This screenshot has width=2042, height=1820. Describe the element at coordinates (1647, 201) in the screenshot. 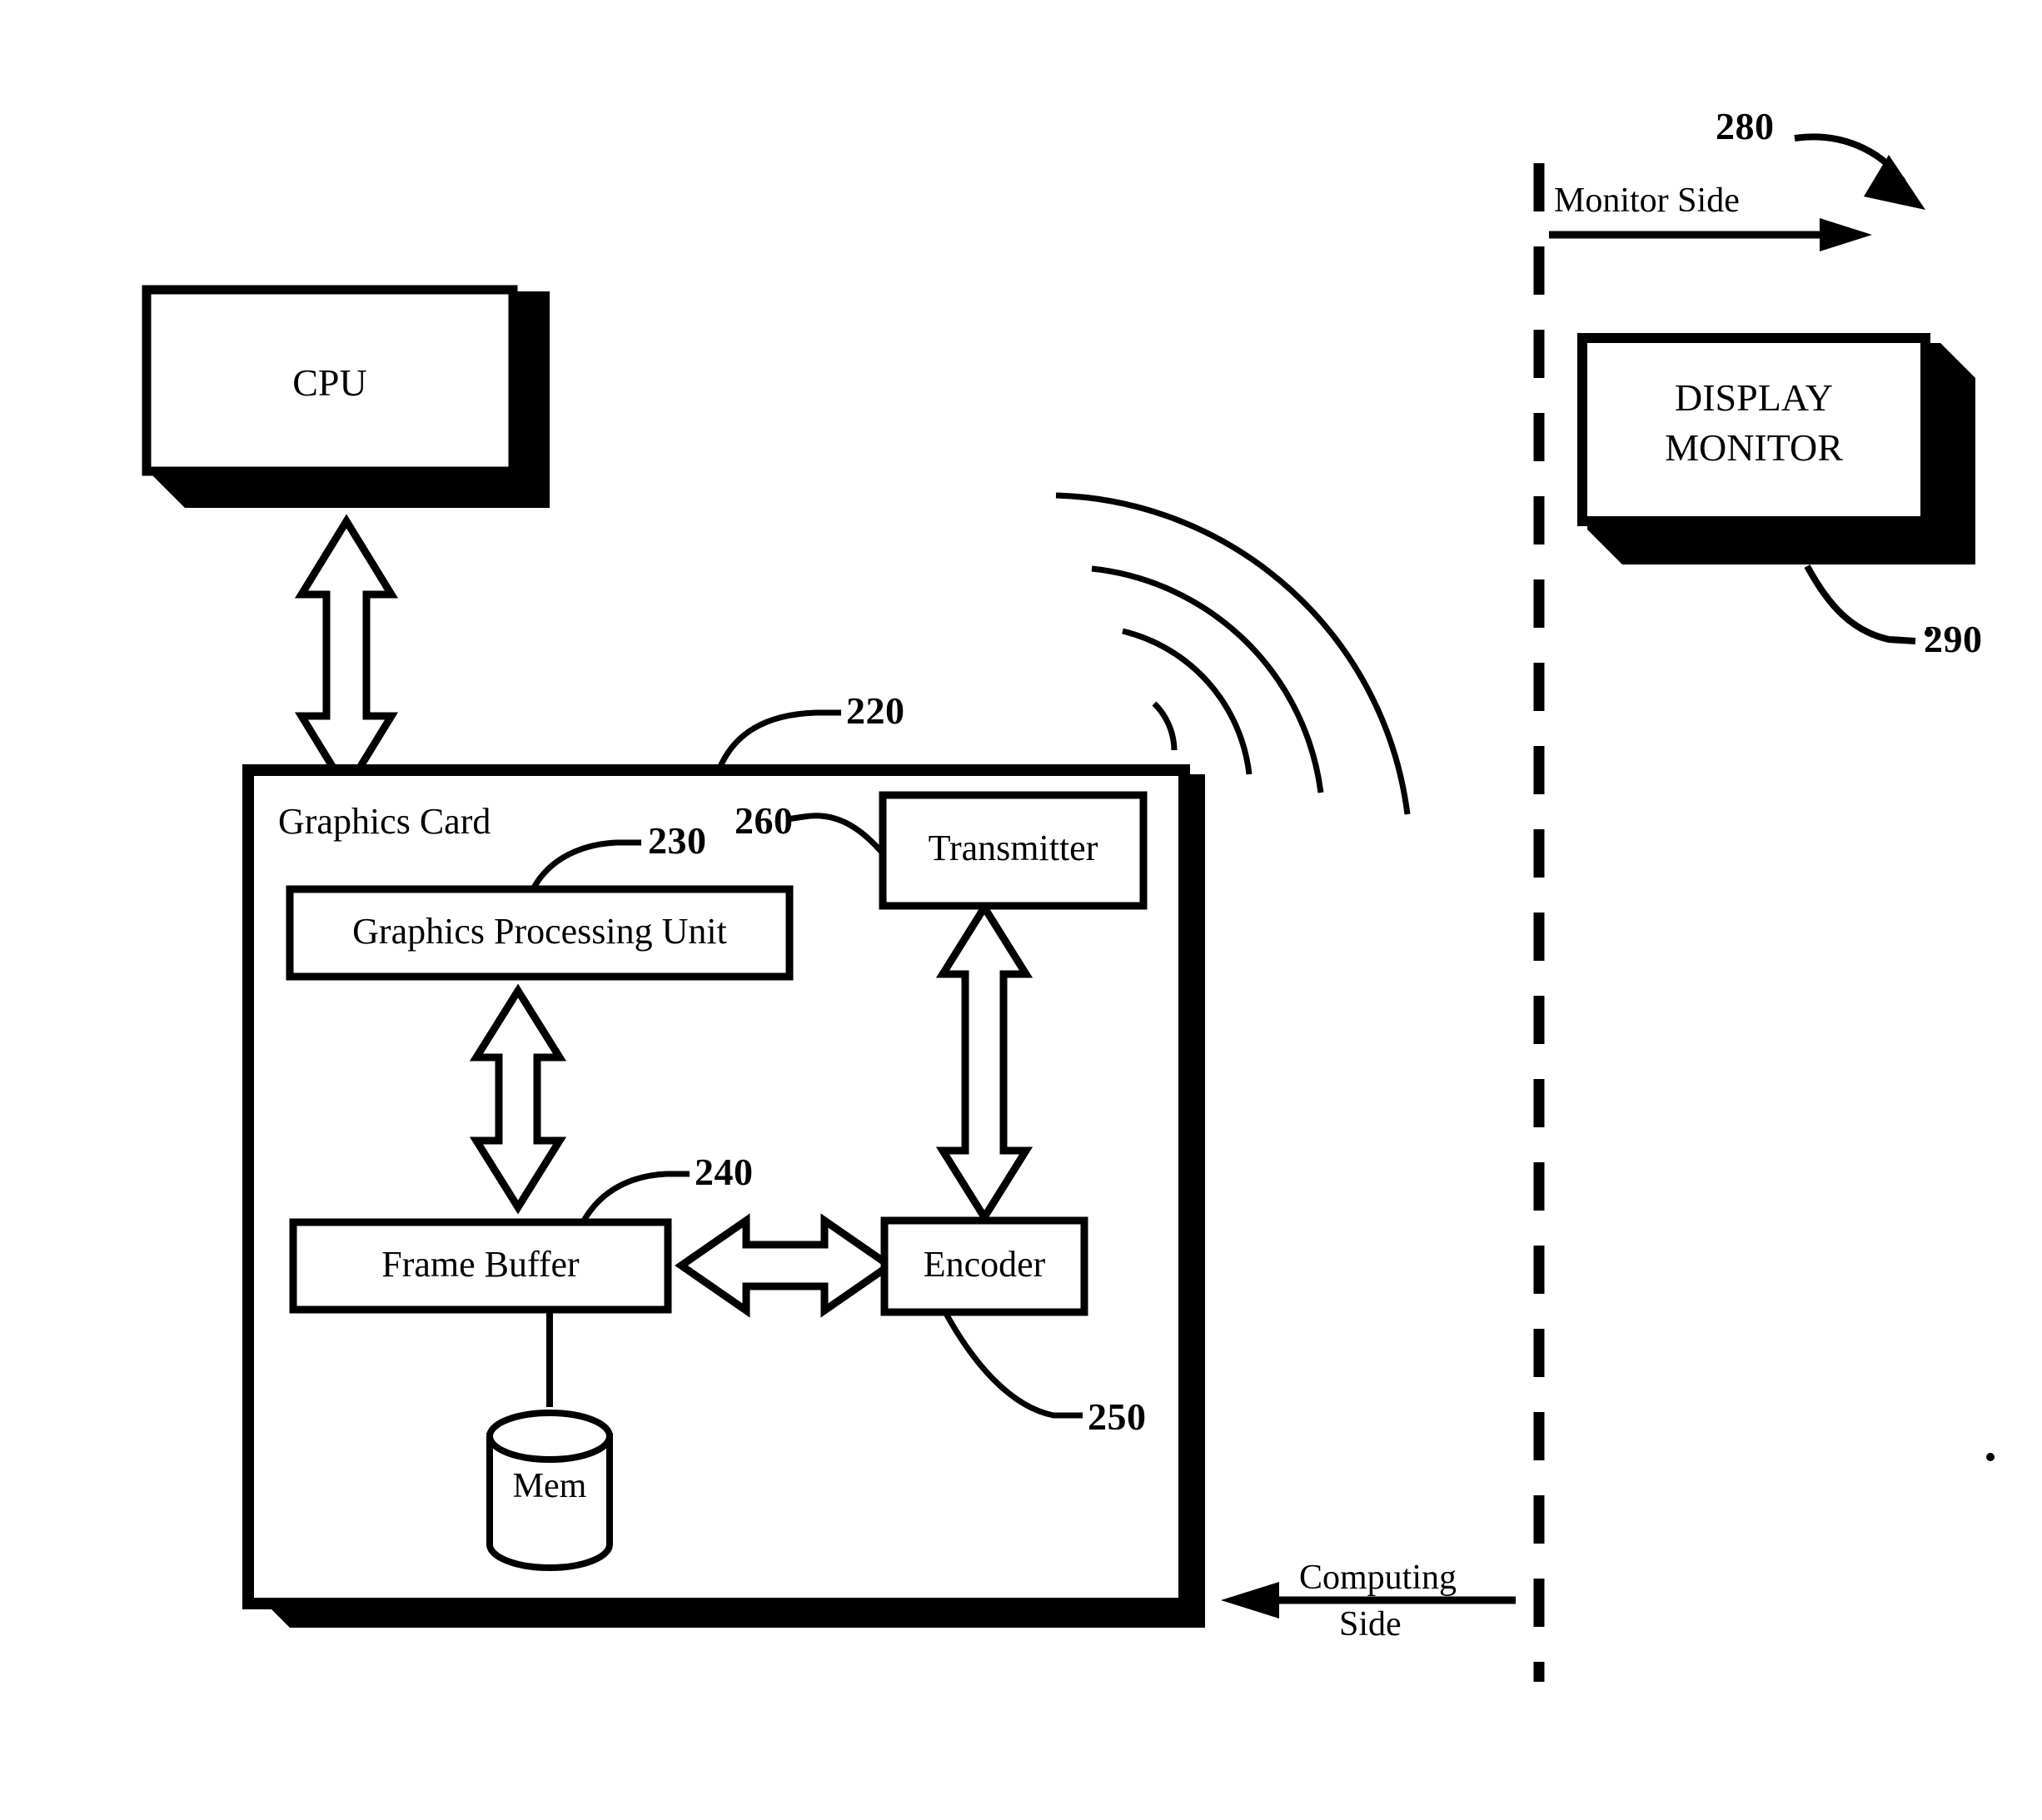

I see `monitor-side-label: Monitor Side` at that location.